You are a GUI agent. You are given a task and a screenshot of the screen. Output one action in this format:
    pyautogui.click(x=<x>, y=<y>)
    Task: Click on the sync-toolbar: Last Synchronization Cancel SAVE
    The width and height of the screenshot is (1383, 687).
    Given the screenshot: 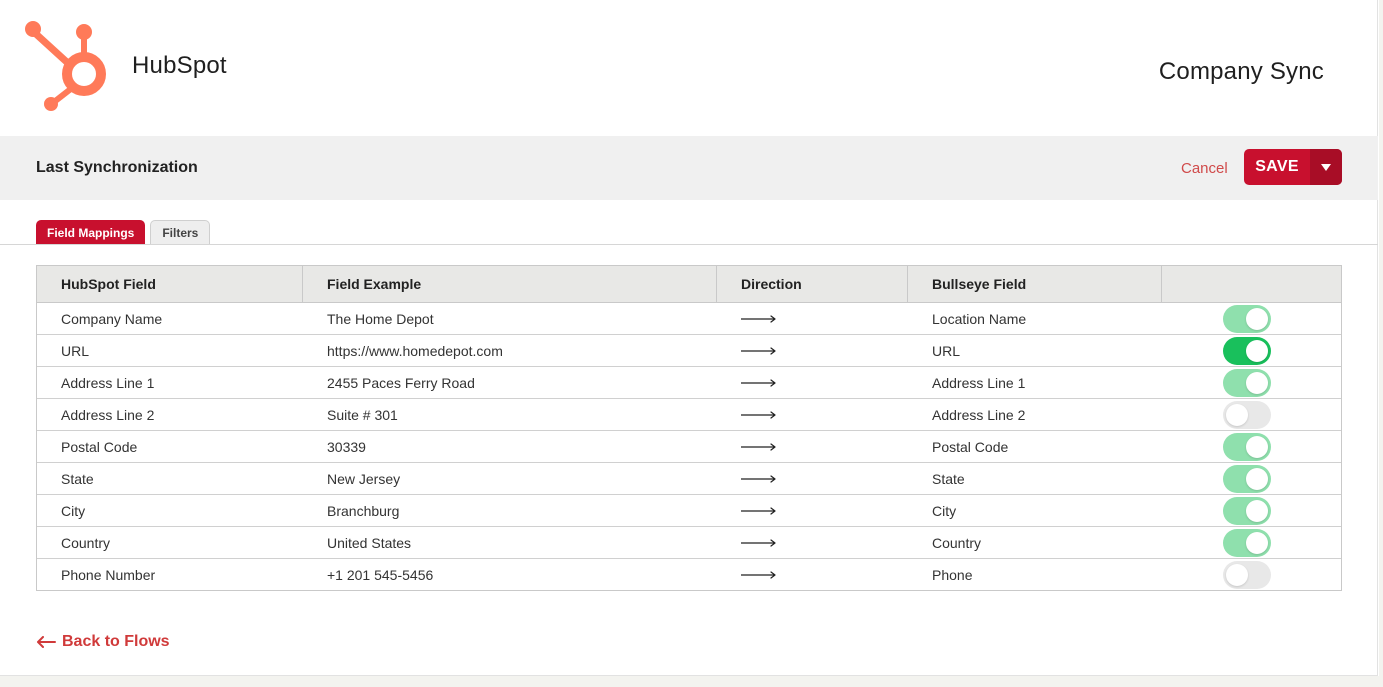 What is the action you would take?
    pyautogui.click(x=689, y=168)
    